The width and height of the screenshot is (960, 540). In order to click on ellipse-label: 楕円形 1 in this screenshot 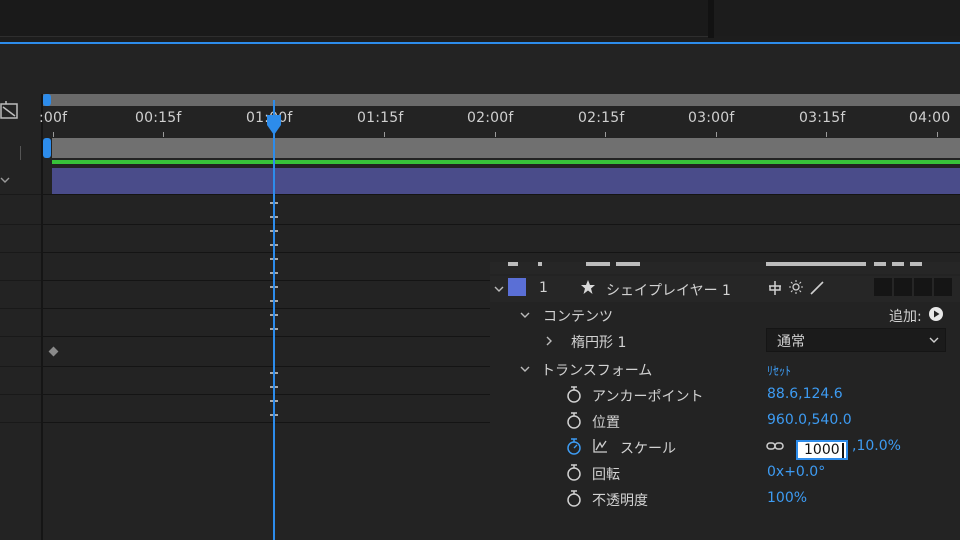, I will do `click(598, 342)`.